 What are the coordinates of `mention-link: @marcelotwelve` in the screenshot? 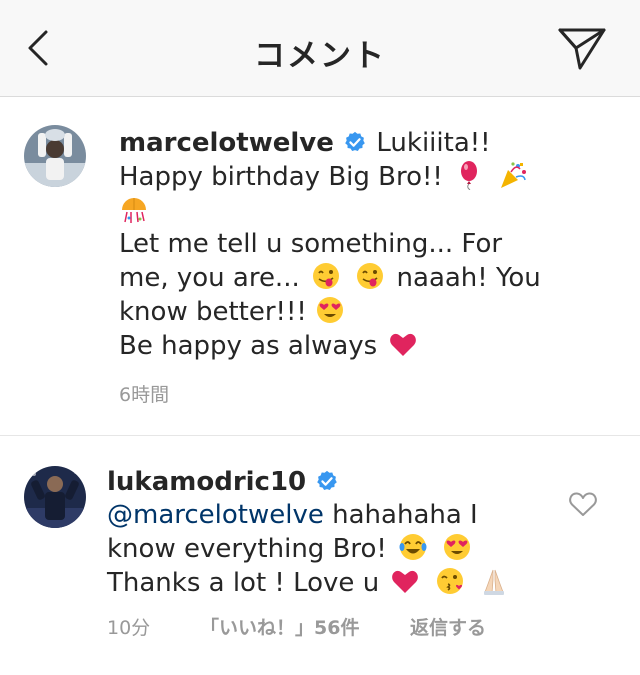 It's located at (215, 515).